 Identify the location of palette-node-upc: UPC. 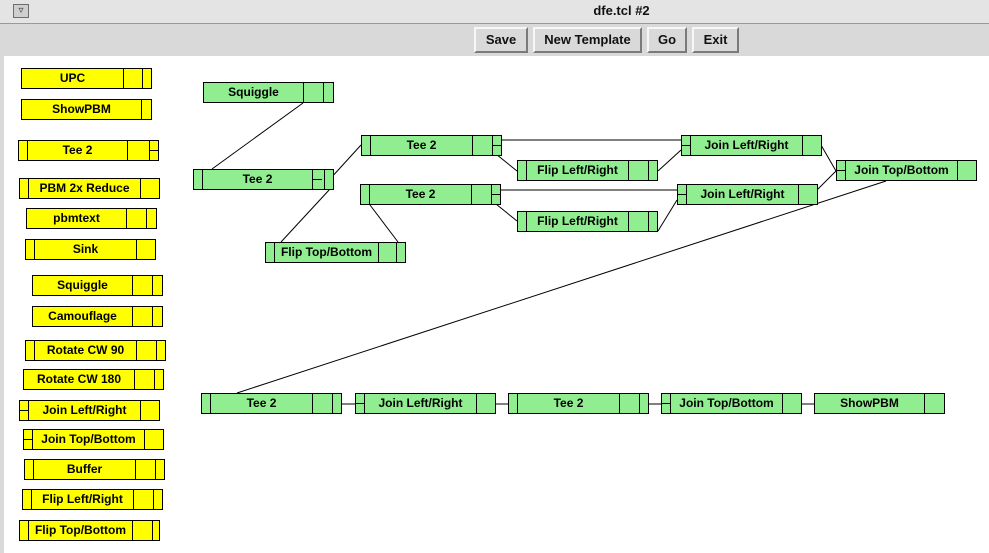
(86, 78).